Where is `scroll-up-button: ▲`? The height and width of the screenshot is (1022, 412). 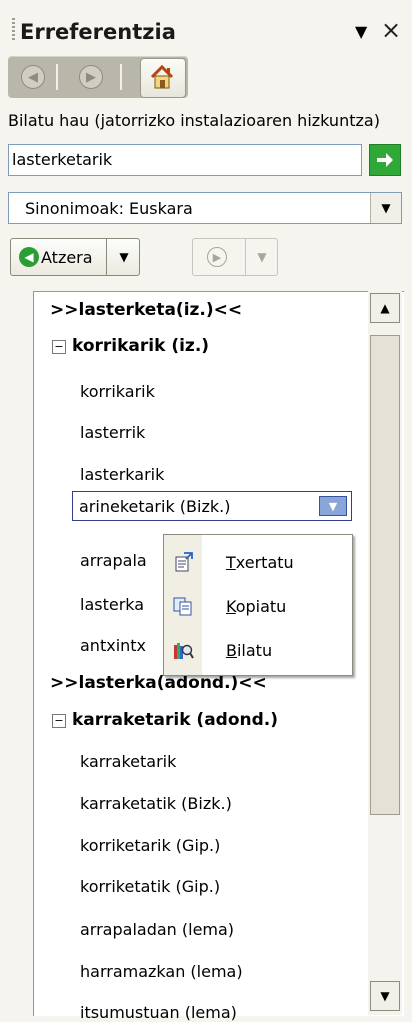 scroll-up-button: ▲ is located at coordinates (385, 308).